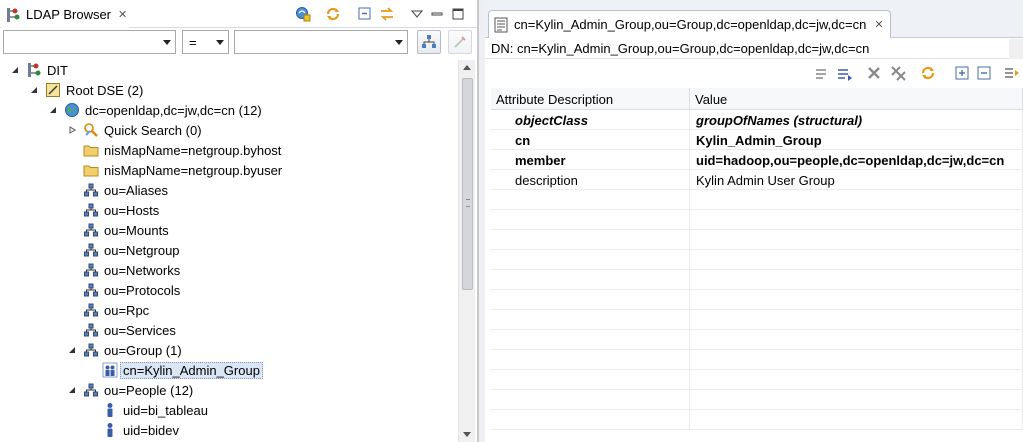 The image size is (1023, 442). Describe the element at coordinates (123, 250) in the screenshot. I see `tree-item: ou=Netgroup` at that location.